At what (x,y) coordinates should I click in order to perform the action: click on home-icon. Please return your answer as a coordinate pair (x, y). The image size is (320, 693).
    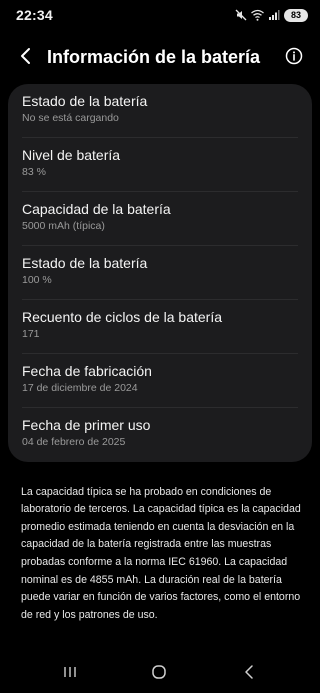
    Looking at the image, I should click on (159, 674).